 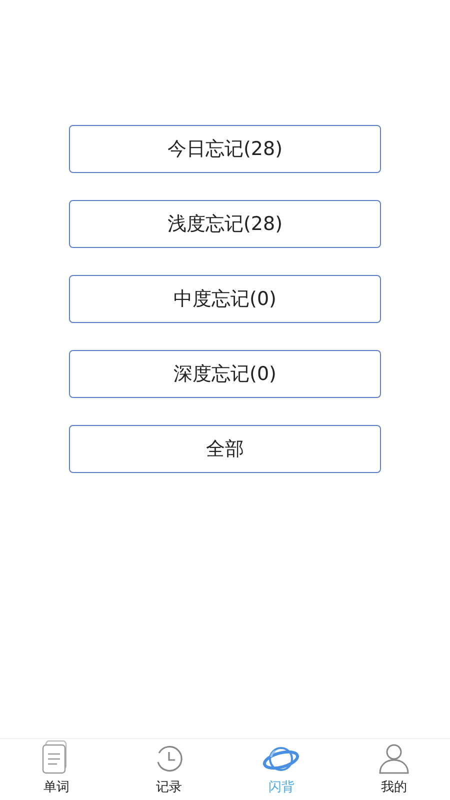 I want to click on tab-label: 我的, so click(x=393, y=787).